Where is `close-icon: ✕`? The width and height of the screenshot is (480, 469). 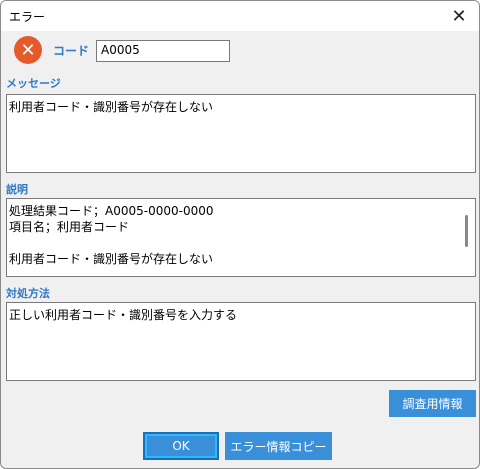 close-icon: ✕ is located at coordinates (459, 16).